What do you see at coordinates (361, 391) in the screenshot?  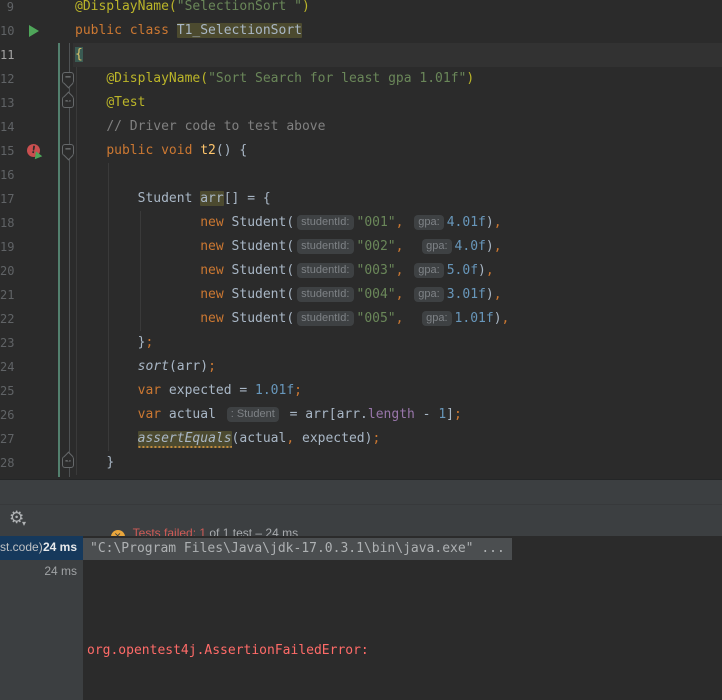 I see `code-line-25: 25 var expected = 1.01f;` at bounding box center [361, 391].